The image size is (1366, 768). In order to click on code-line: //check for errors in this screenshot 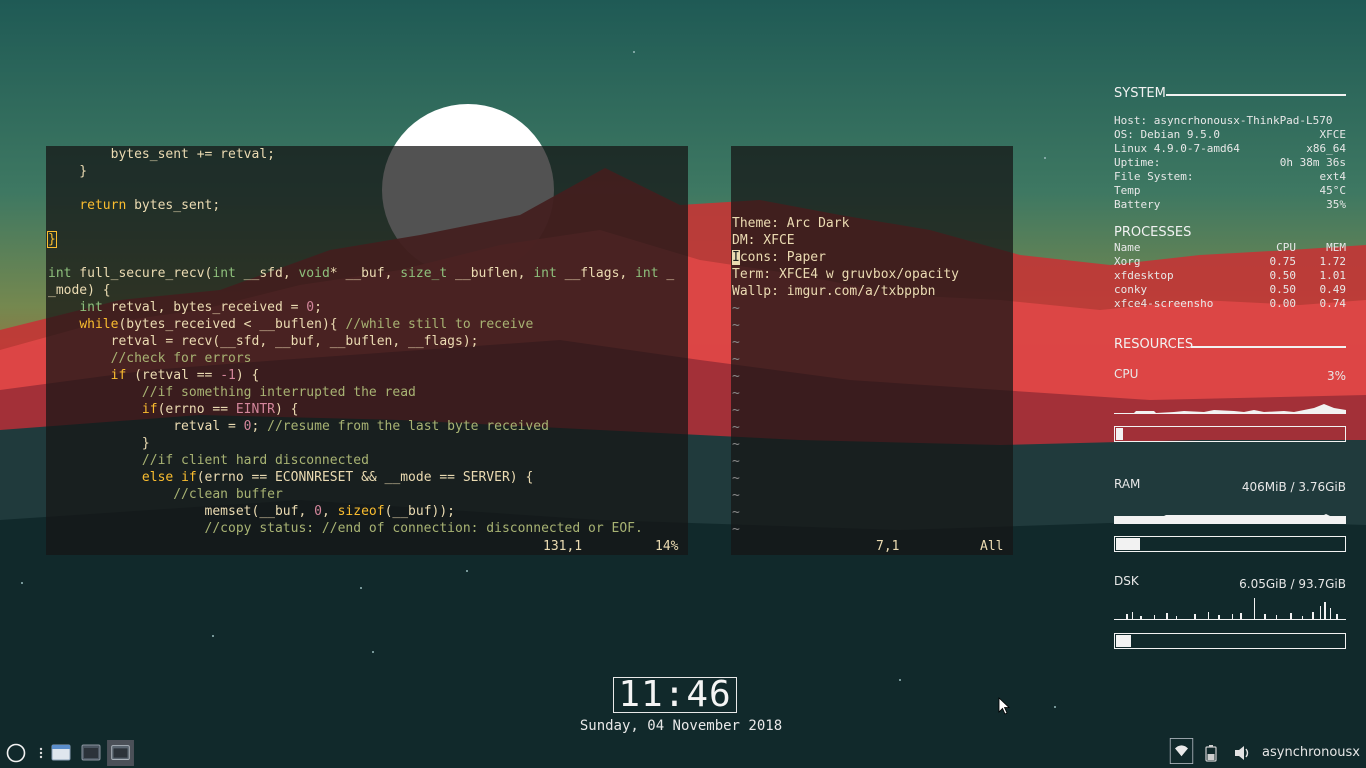, I will do `click(150, 358)`.